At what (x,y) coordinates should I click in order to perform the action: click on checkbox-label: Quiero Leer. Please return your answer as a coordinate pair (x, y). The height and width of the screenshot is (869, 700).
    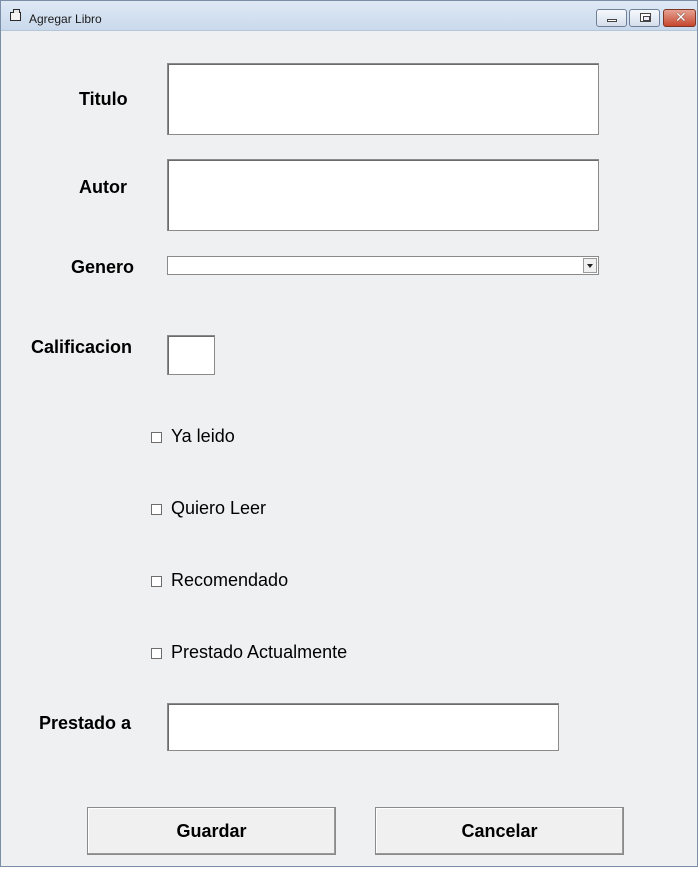
    Looking at the image, I should click on (219, 508).